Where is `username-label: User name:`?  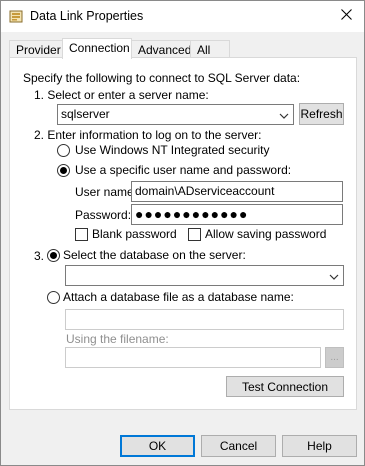
username-label: User name: is located at coordinates (106, 192).